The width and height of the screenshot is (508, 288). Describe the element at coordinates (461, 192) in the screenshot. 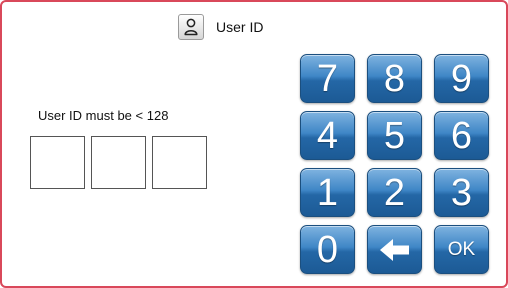

I see `key-3: 3` at that location.